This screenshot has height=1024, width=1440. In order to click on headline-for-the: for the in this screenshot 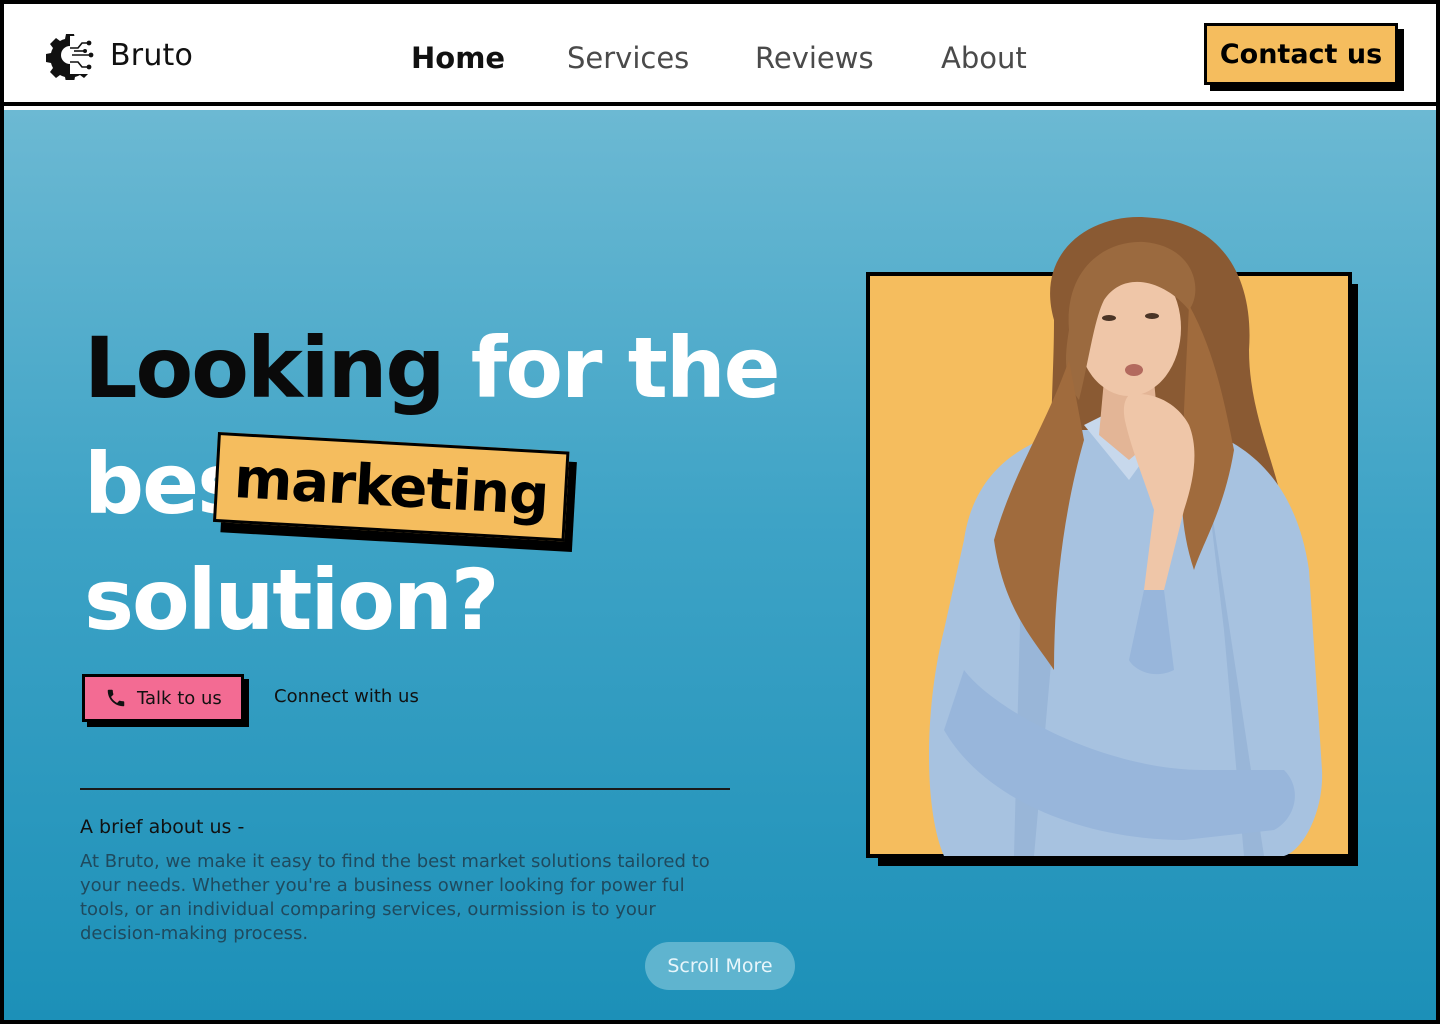, I will do `click(625, 368)`.